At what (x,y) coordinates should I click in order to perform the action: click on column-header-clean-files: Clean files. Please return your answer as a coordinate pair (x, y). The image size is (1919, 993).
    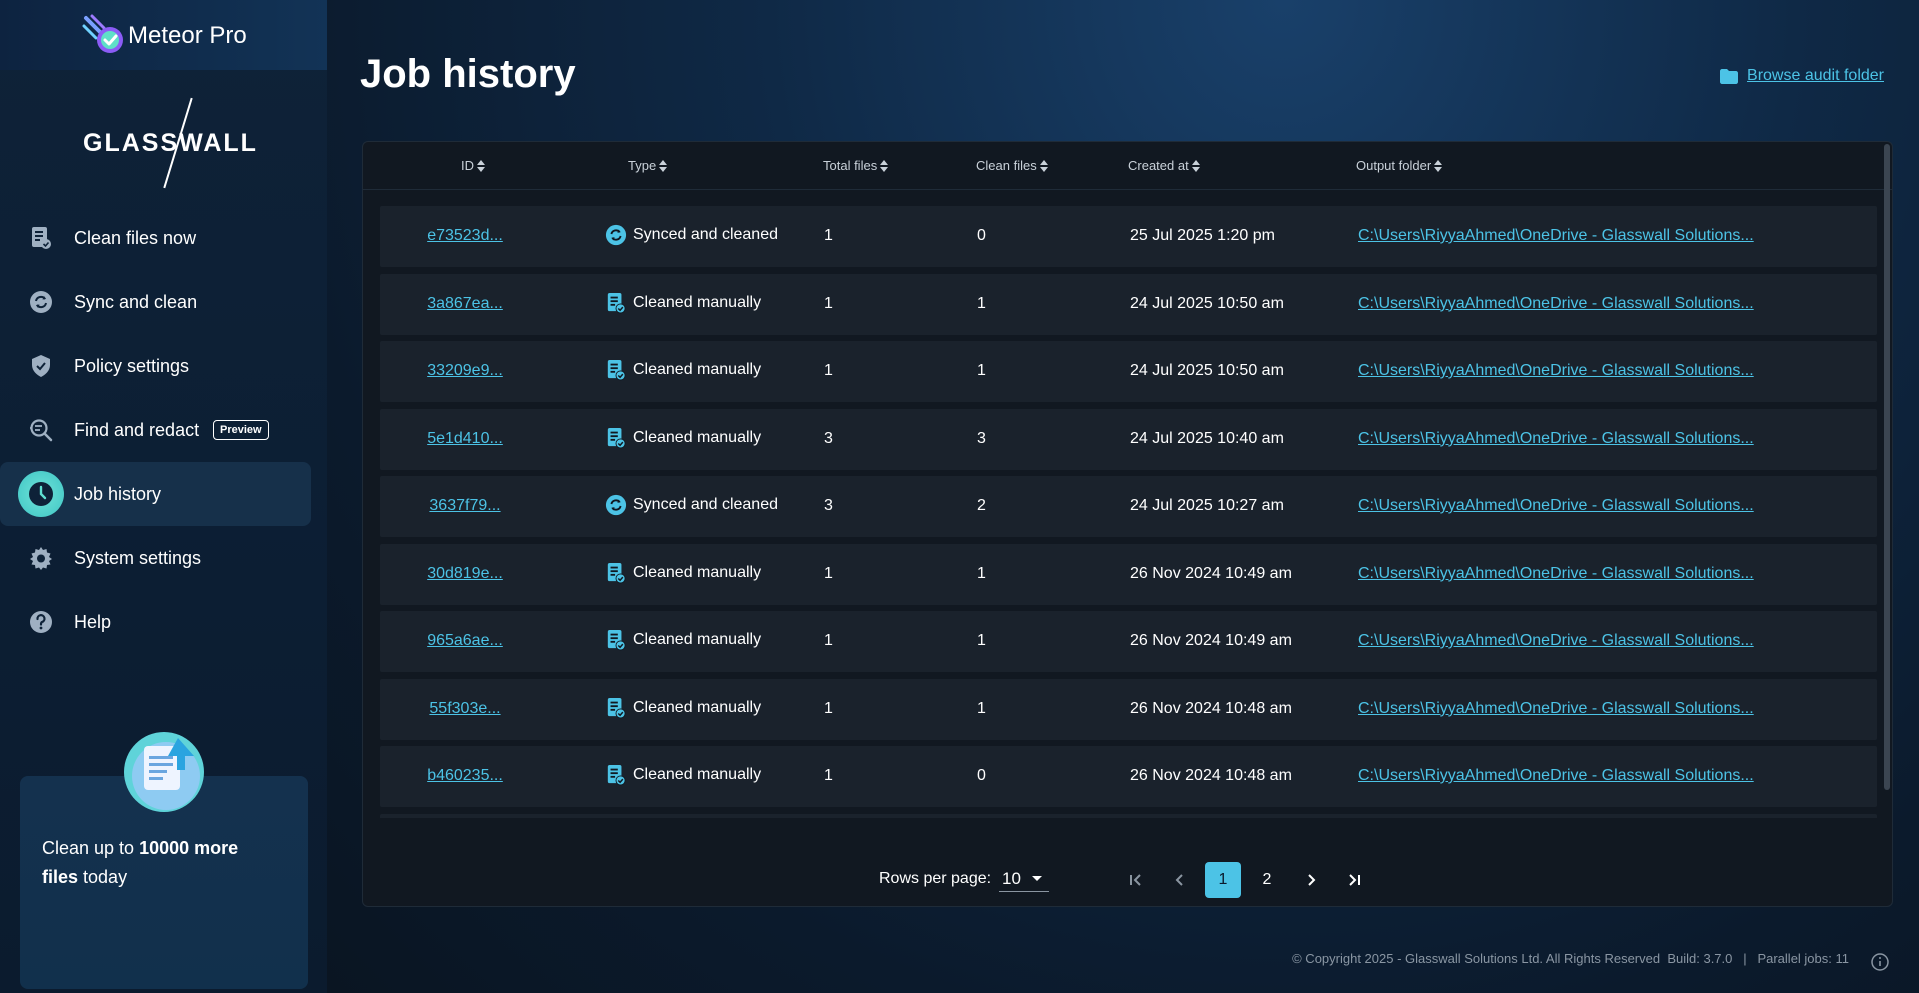
    Looking at the image, I should click on (1012, 165).